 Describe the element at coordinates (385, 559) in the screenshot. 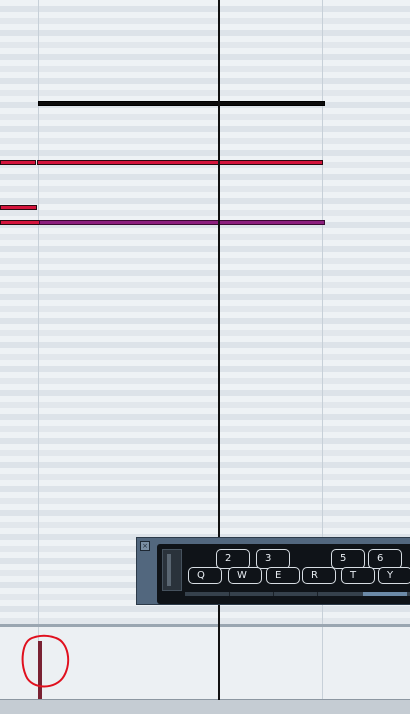

I see `vk-key-6: 6` at that location.